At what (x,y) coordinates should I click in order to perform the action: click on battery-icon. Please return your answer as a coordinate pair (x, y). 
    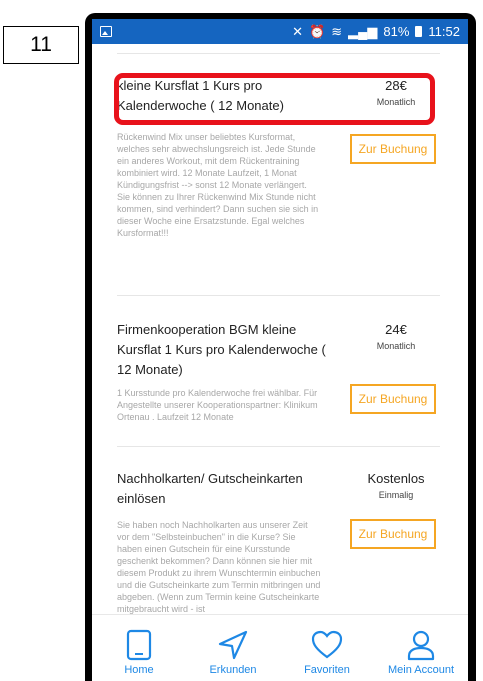
    Looking at the image, I should click on (419, 31).